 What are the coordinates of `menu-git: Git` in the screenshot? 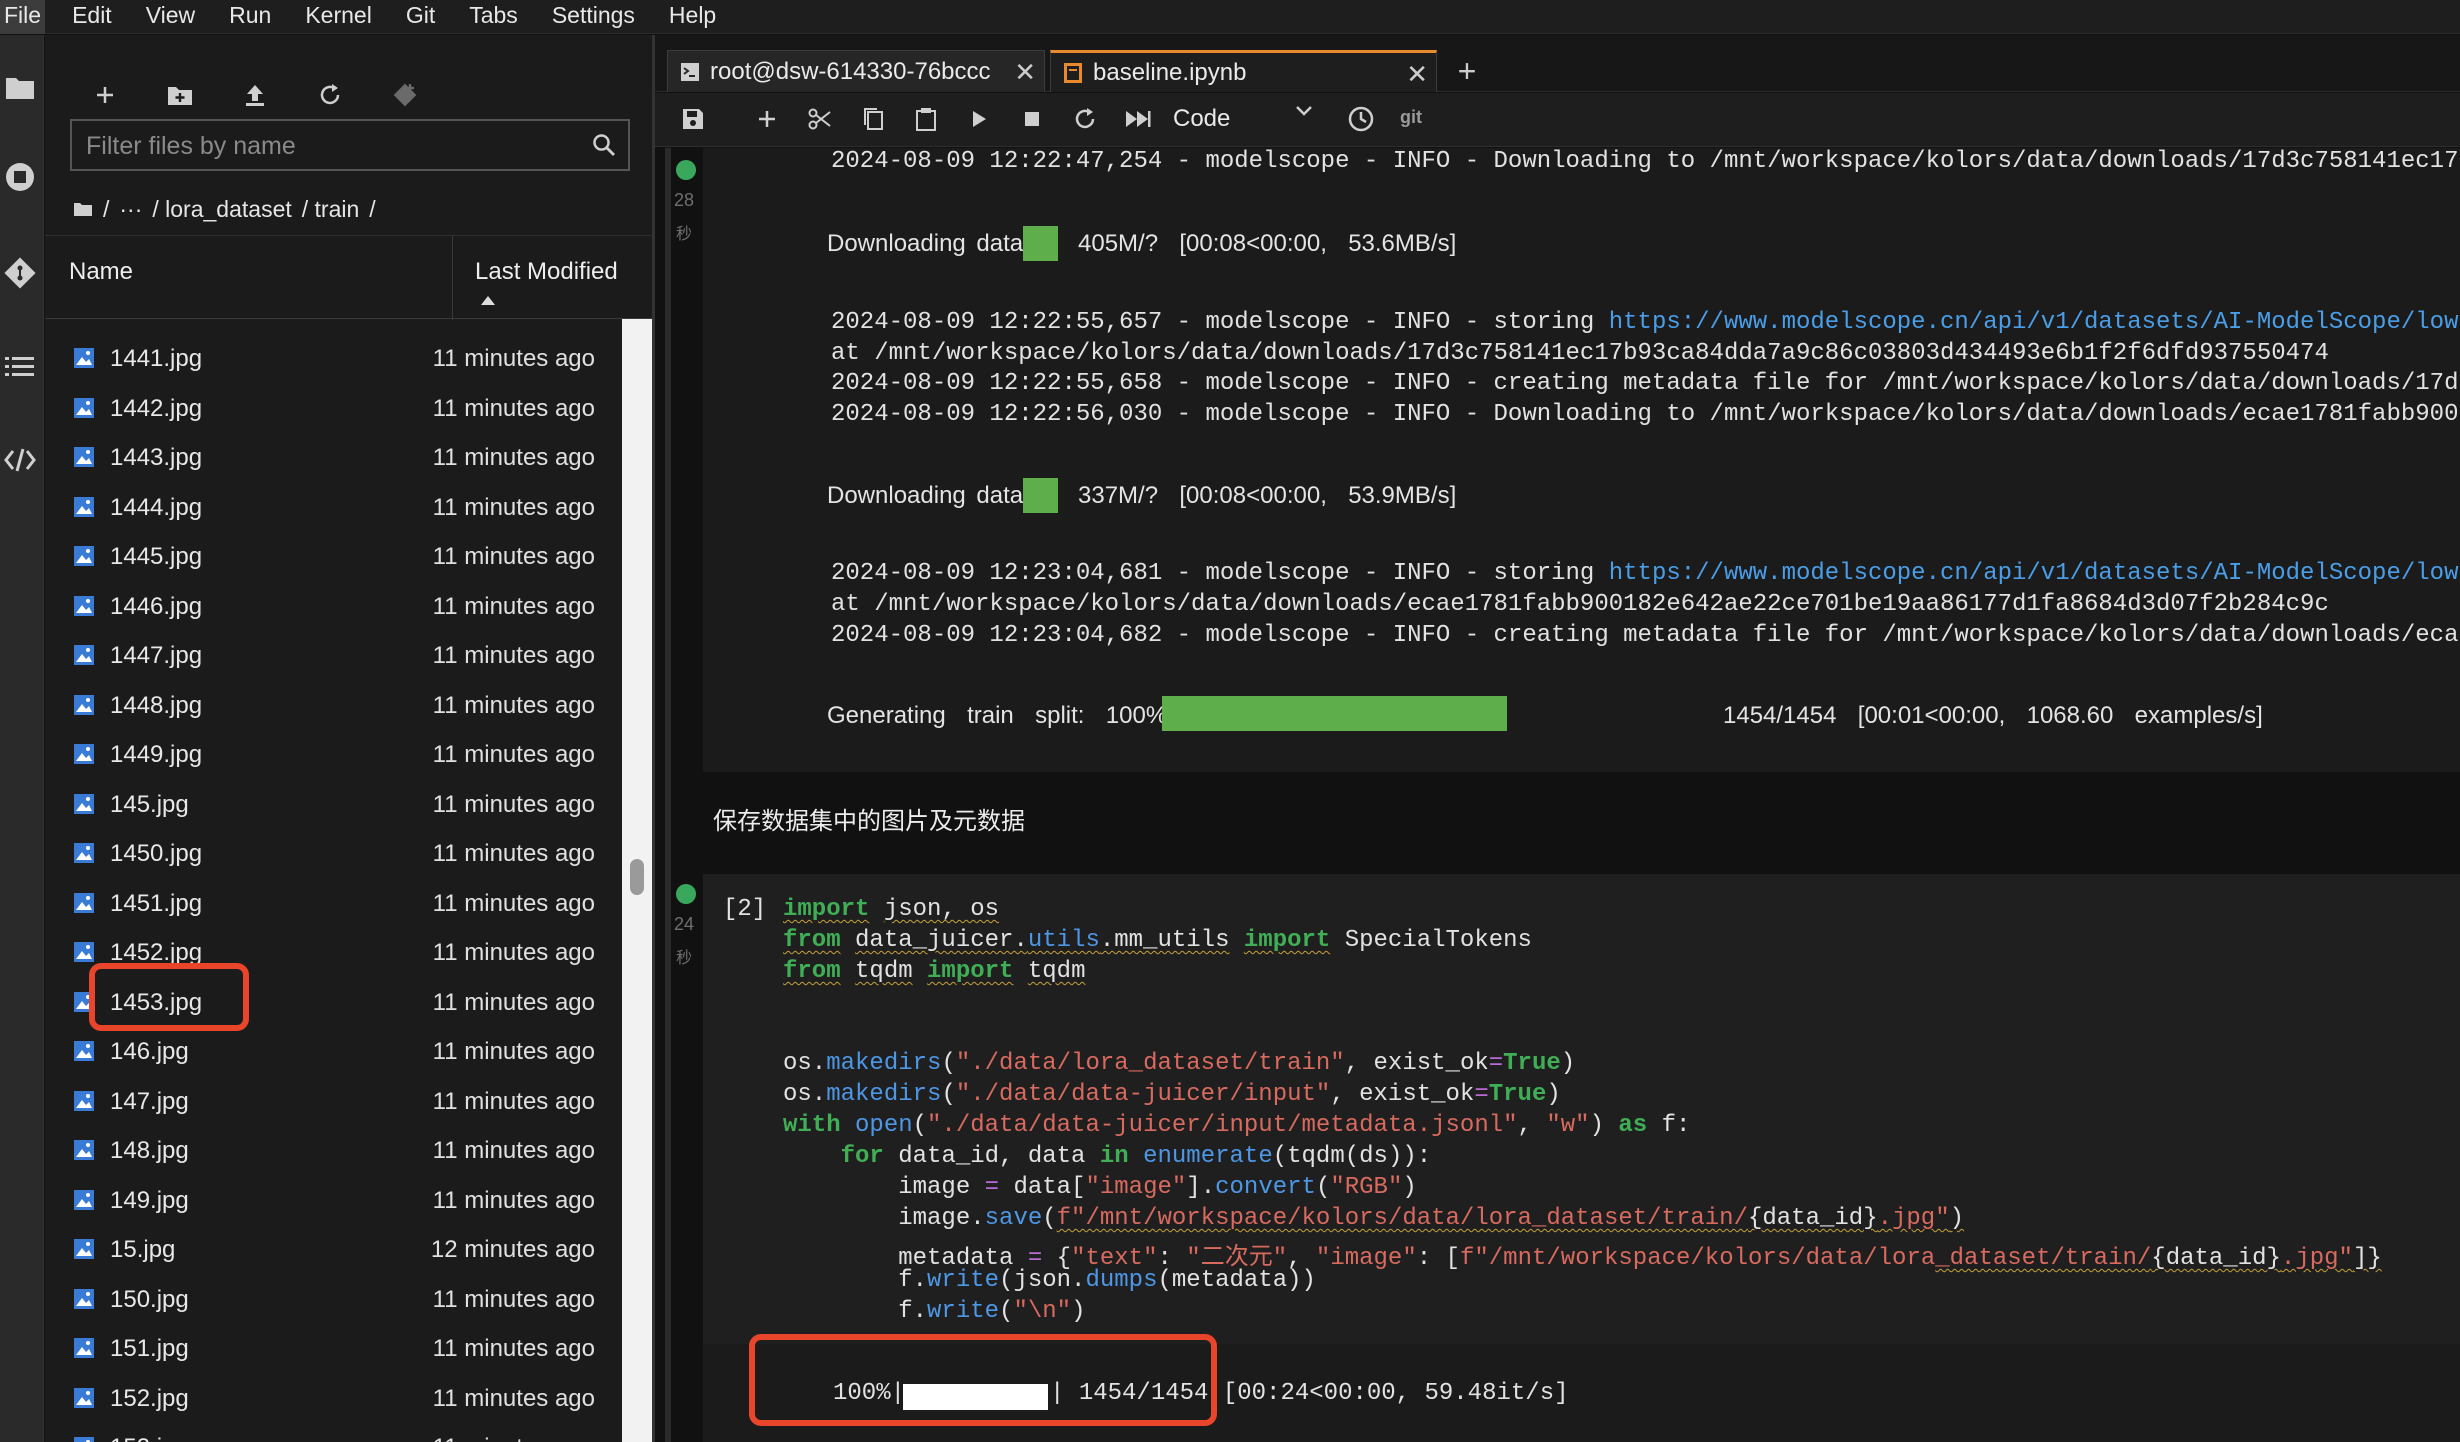 It's located at (420, 17).